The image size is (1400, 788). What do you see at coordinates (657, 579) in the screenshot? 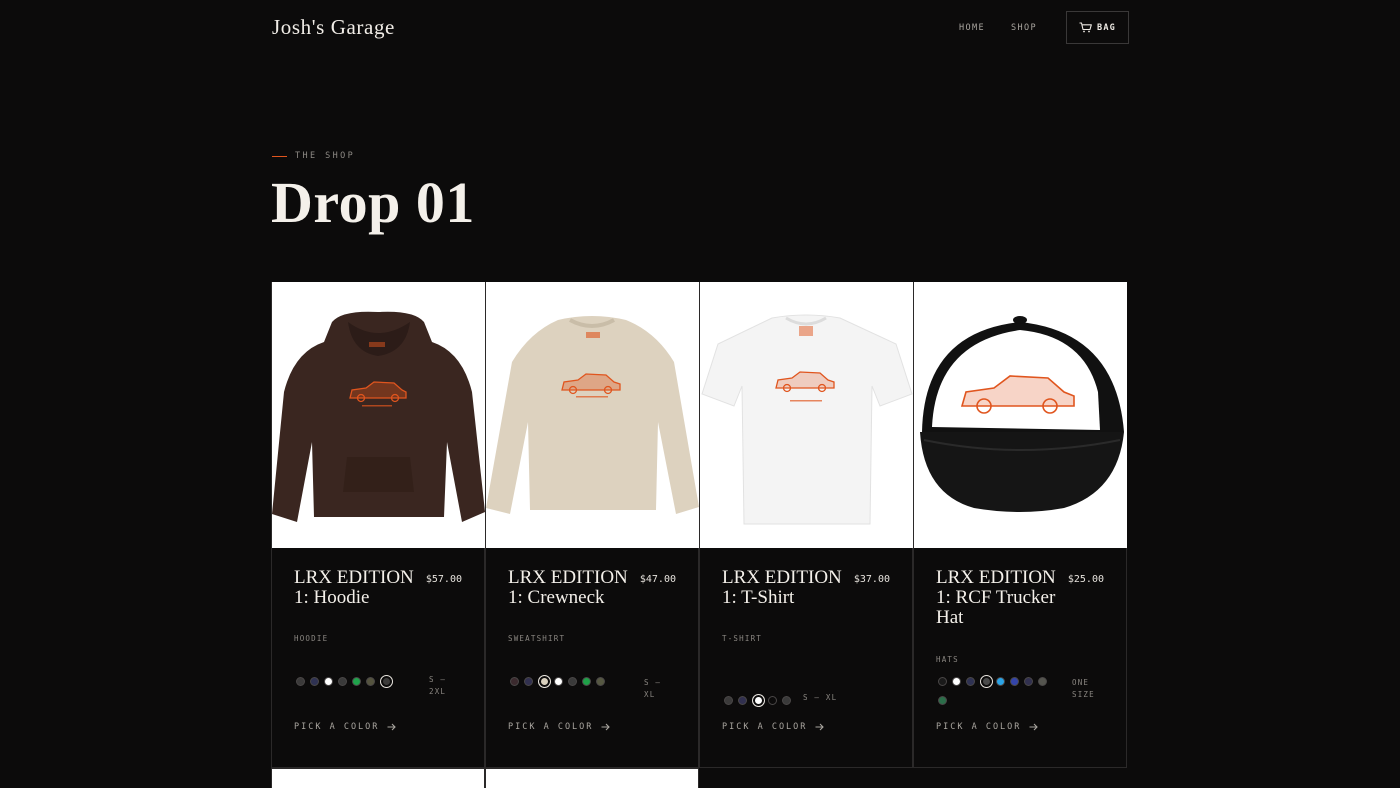
I see `product-price: $47.00` at bounding box center [657, 579].